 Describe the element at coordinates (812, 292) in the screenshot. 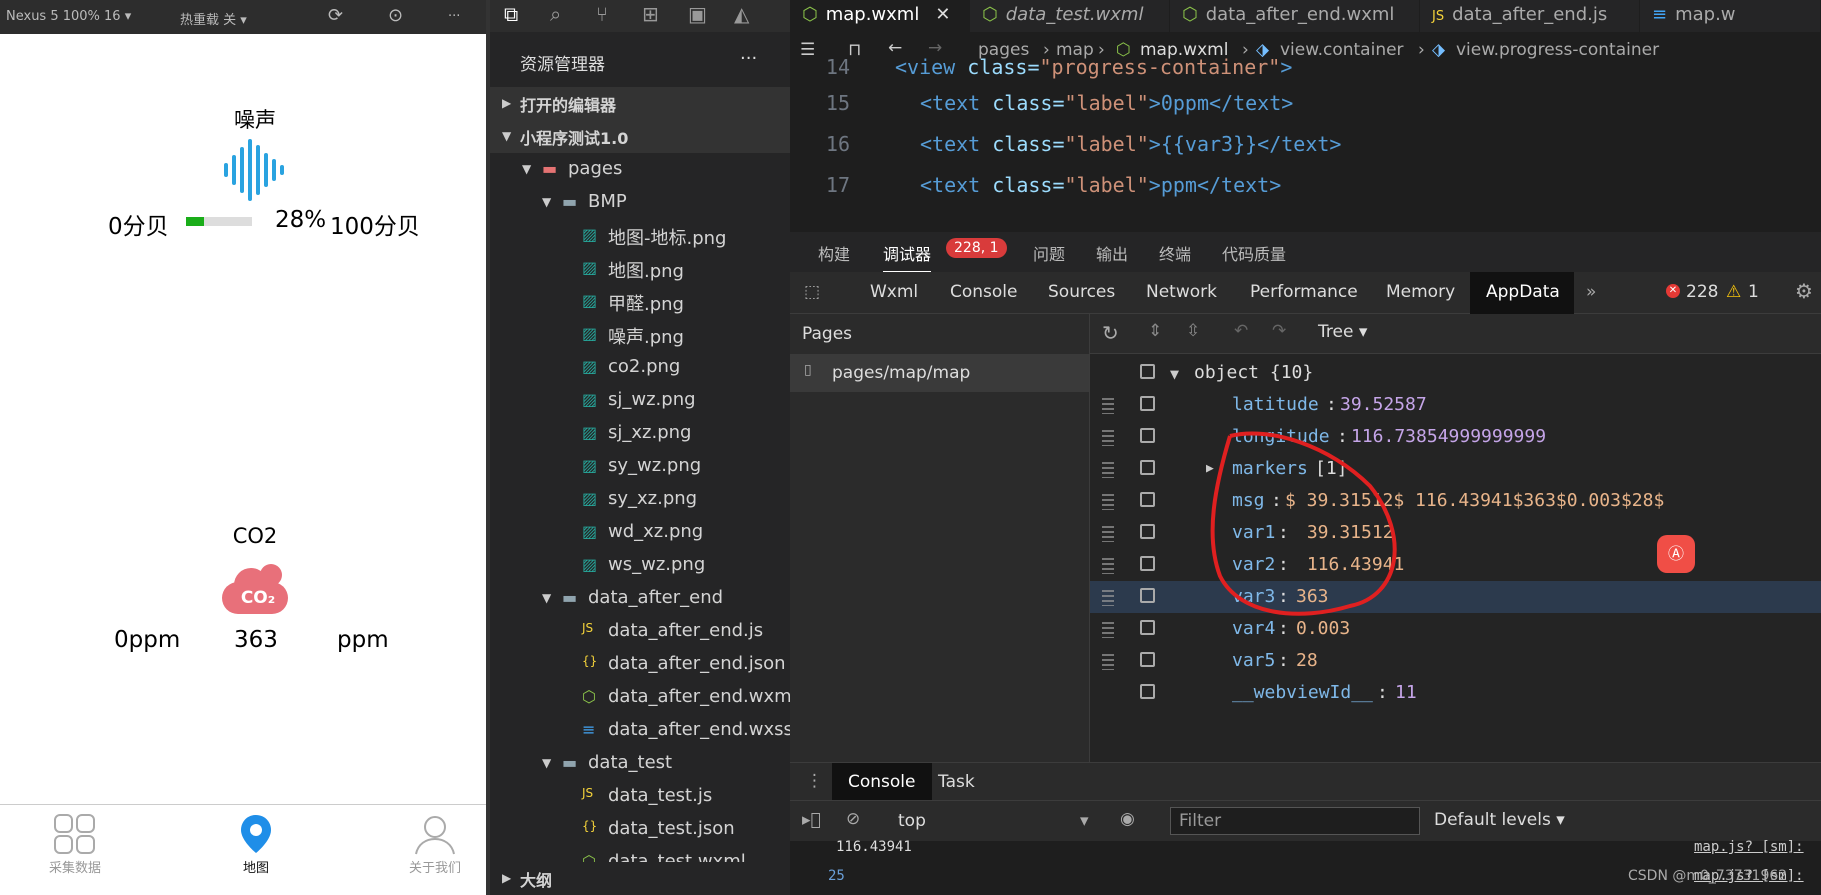

I see `inspect-icon: ⬚` at that location.